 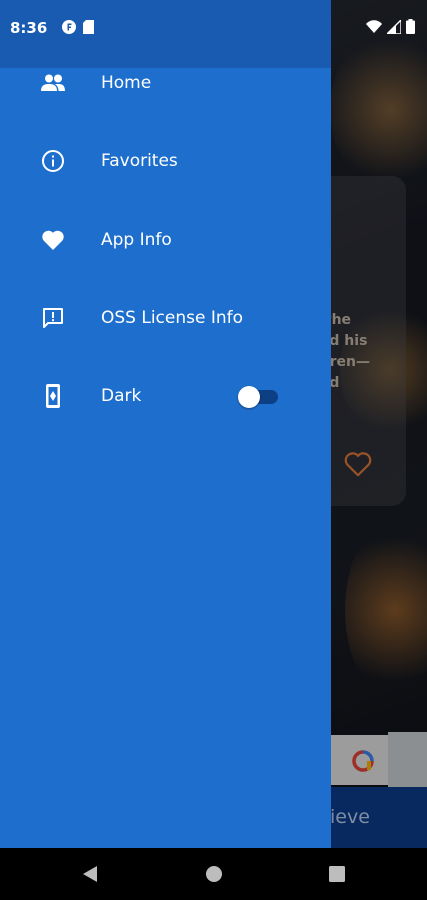 I want to click on heart-icon, so click(x=53, y=240).